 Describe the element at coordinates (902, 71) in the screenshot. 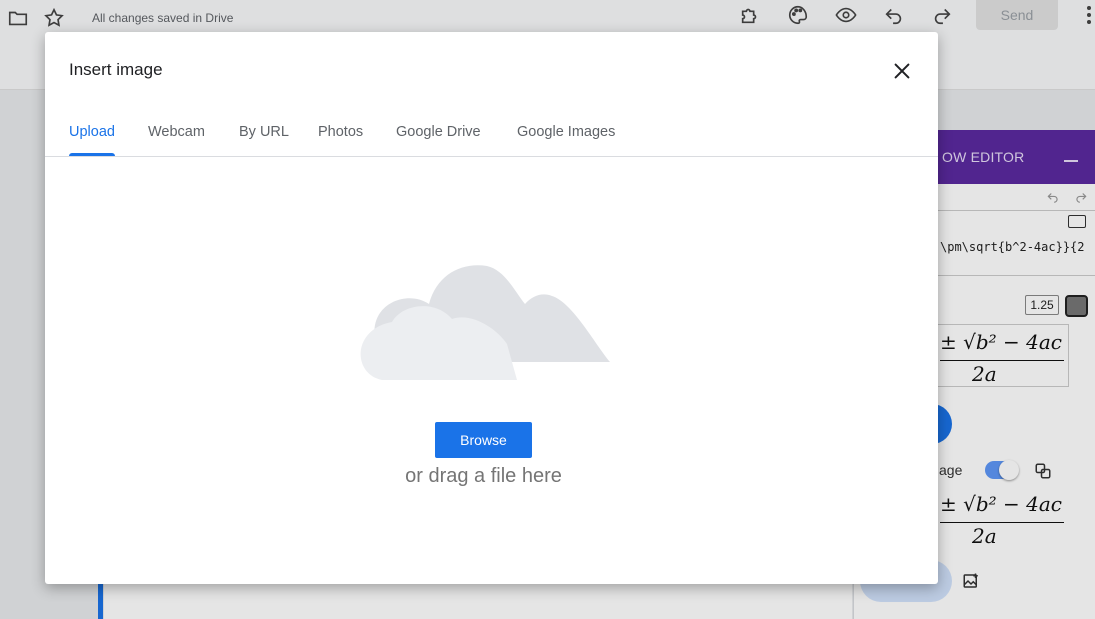

I see `close-icon` at that location.